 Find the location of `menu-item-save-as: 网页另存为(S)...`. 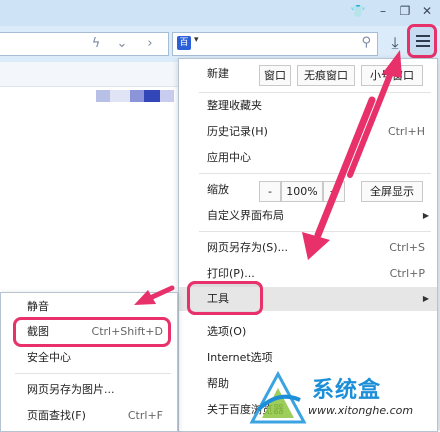

menu-item-save-as: 网页另存为(S)... is located at coordinates (247, 248).